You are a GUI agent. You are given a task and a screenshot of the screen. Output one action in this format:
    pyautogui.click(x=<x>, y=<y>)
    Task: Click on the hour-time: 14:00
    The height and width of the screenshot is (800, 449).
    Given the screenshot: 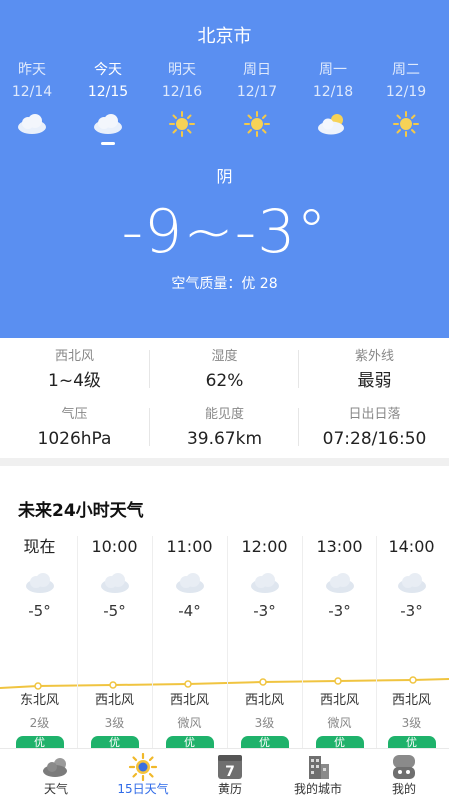 What is the action you would take?
    pyautogui.click(x=411, y=546)
    